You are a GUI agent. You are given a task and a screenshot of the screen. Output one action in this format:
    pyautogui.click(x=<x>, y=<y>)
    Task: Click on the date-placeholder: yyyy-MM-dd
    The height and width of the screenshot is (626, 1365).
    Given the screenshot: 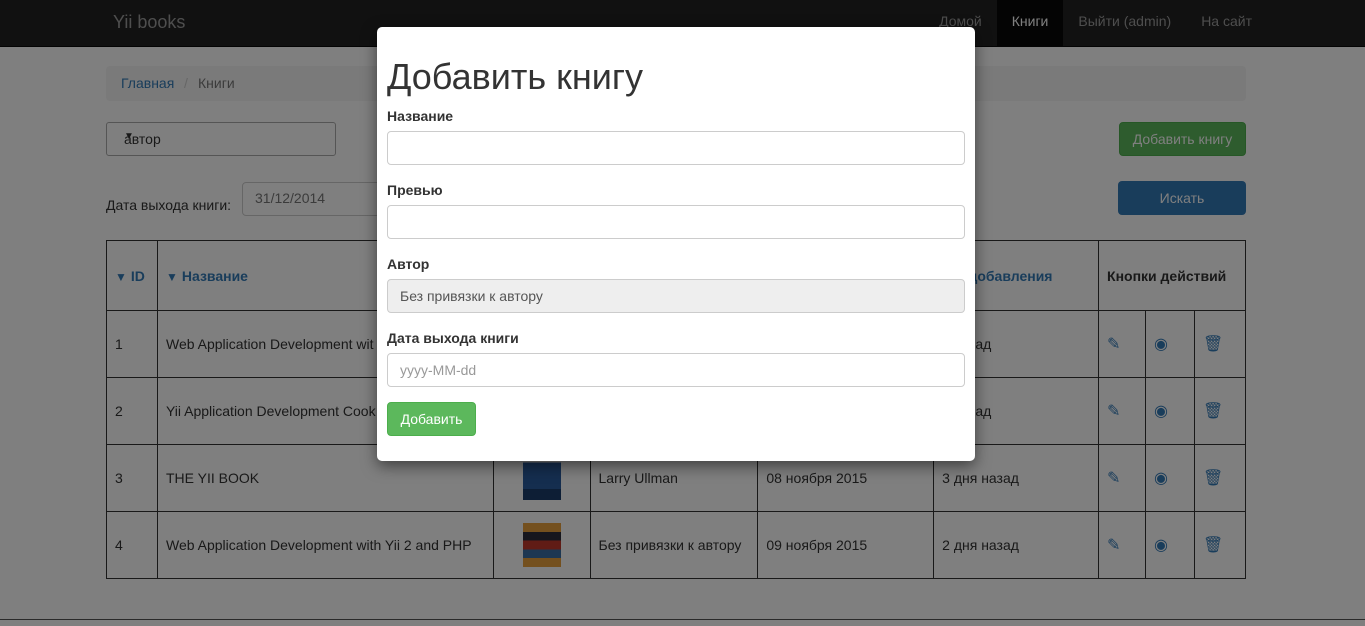 What is the action you would take?
    pyautogui.click(x=438, y=370)
    